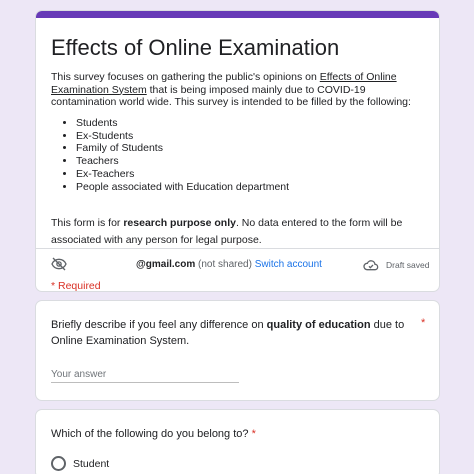  I want to click on form-title: Effects of Online Examination, so click(195, 47).